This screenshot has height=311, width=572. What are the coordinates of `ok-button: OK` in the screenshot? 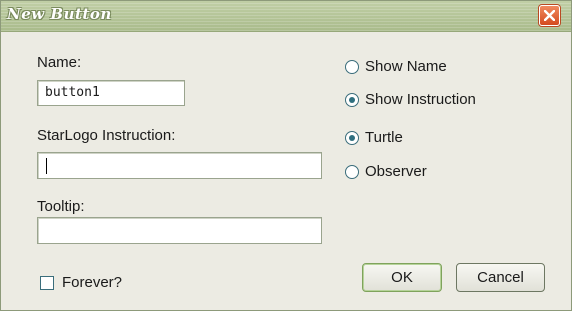 It's located at (402, 277).